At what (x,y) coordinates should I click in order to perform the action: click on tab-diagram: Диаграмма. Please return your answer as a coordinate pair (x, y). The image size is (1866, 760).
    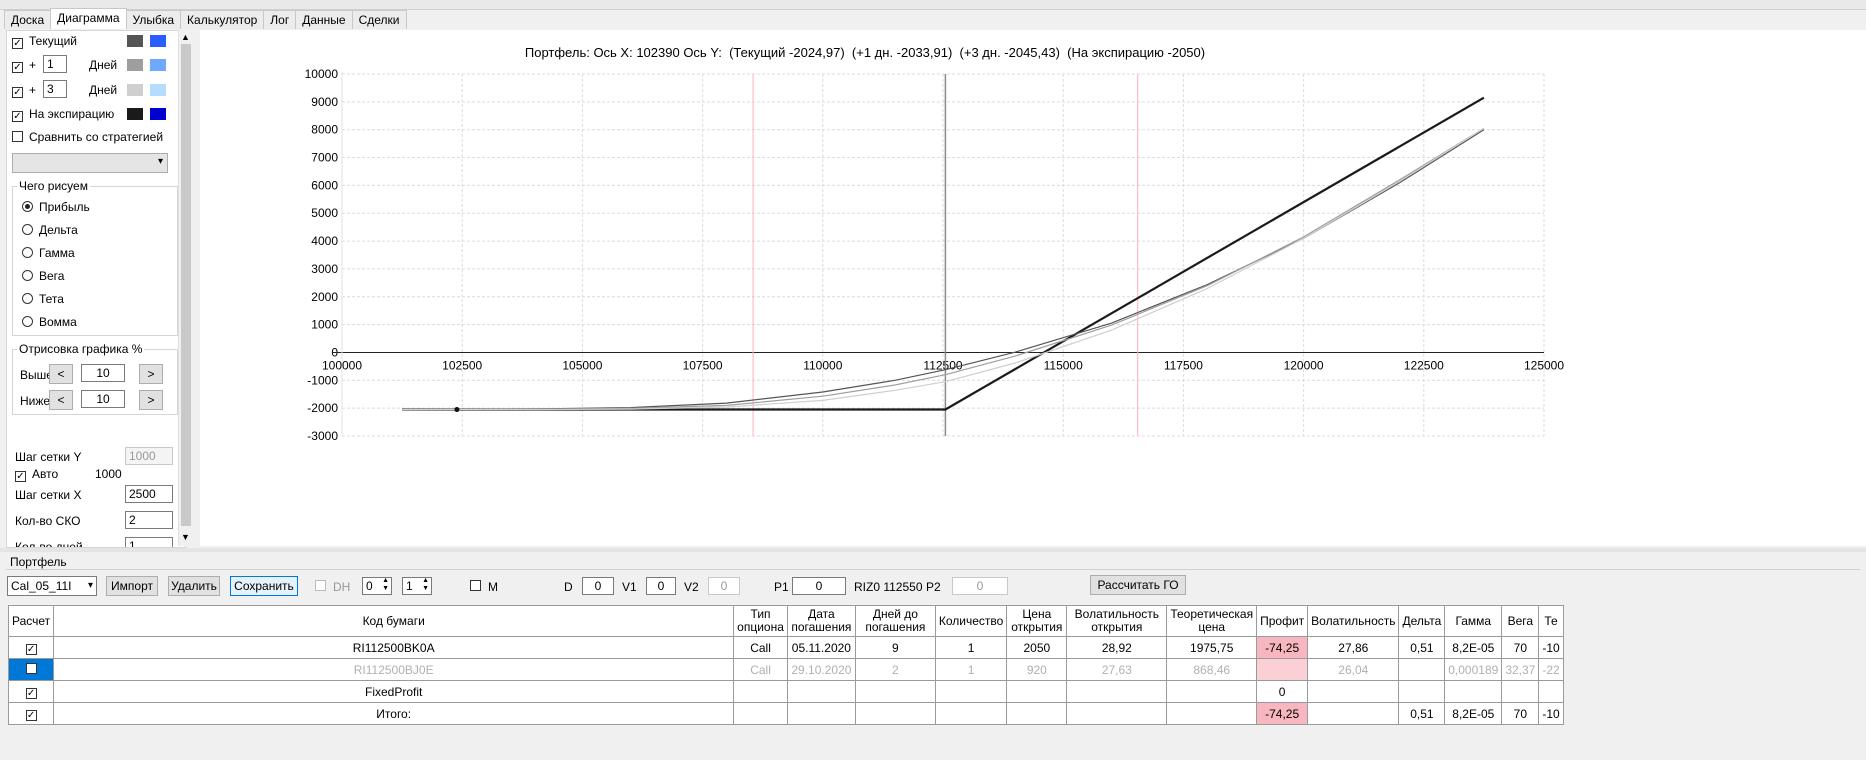
    Looking at the image, I should click on (88, 18).